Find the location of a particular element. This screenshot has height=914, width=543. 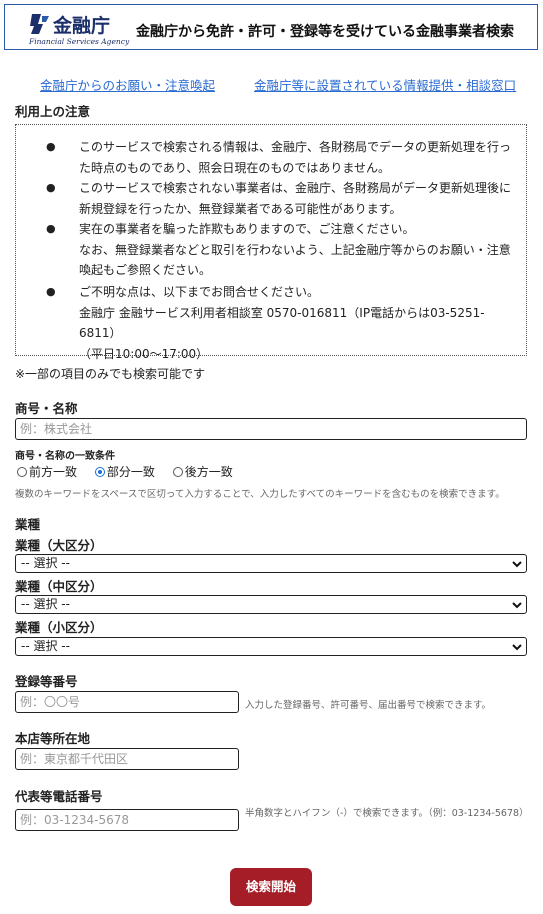

consultation-link: 金融庁等に設置されている情報提供・相談窓口 is located at coordinates (385, 84).